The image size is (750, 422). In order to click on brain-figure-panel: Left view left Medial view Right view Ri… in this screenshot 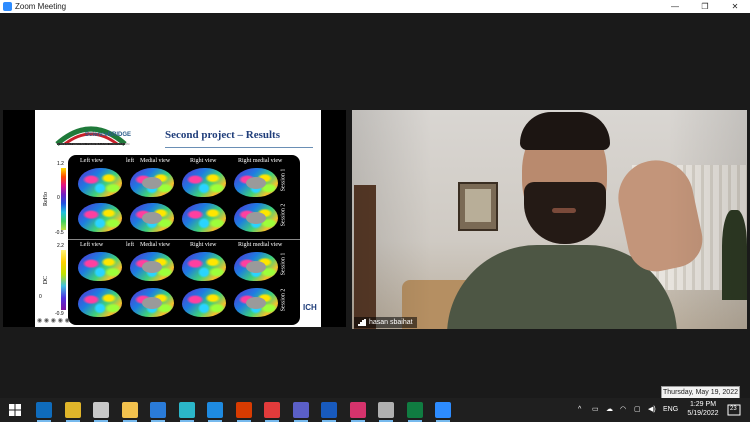, I will do `click(184, 240)`.